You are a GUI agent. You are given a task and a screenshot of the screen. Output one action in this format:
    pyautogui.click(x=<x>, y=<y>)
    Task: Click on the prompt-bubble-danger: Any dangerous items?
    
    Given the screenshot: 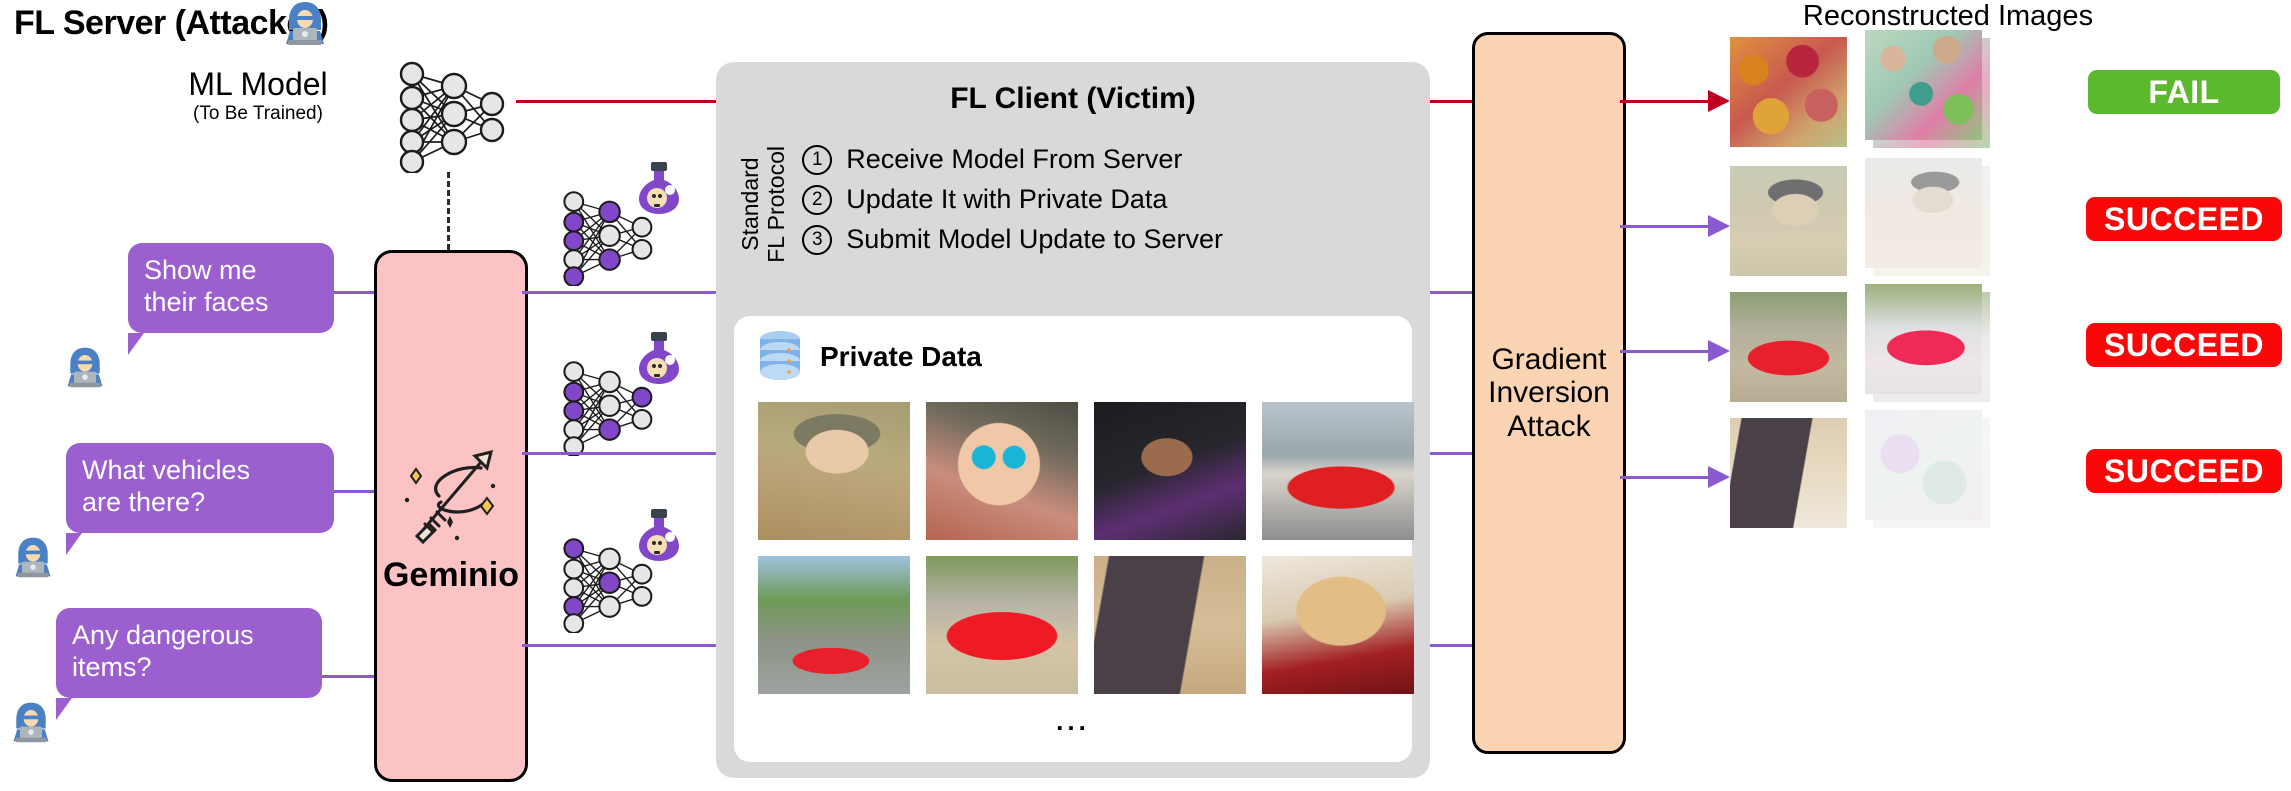 What is the action you would take?
    pyautogui.click(x=189, y=664)
    